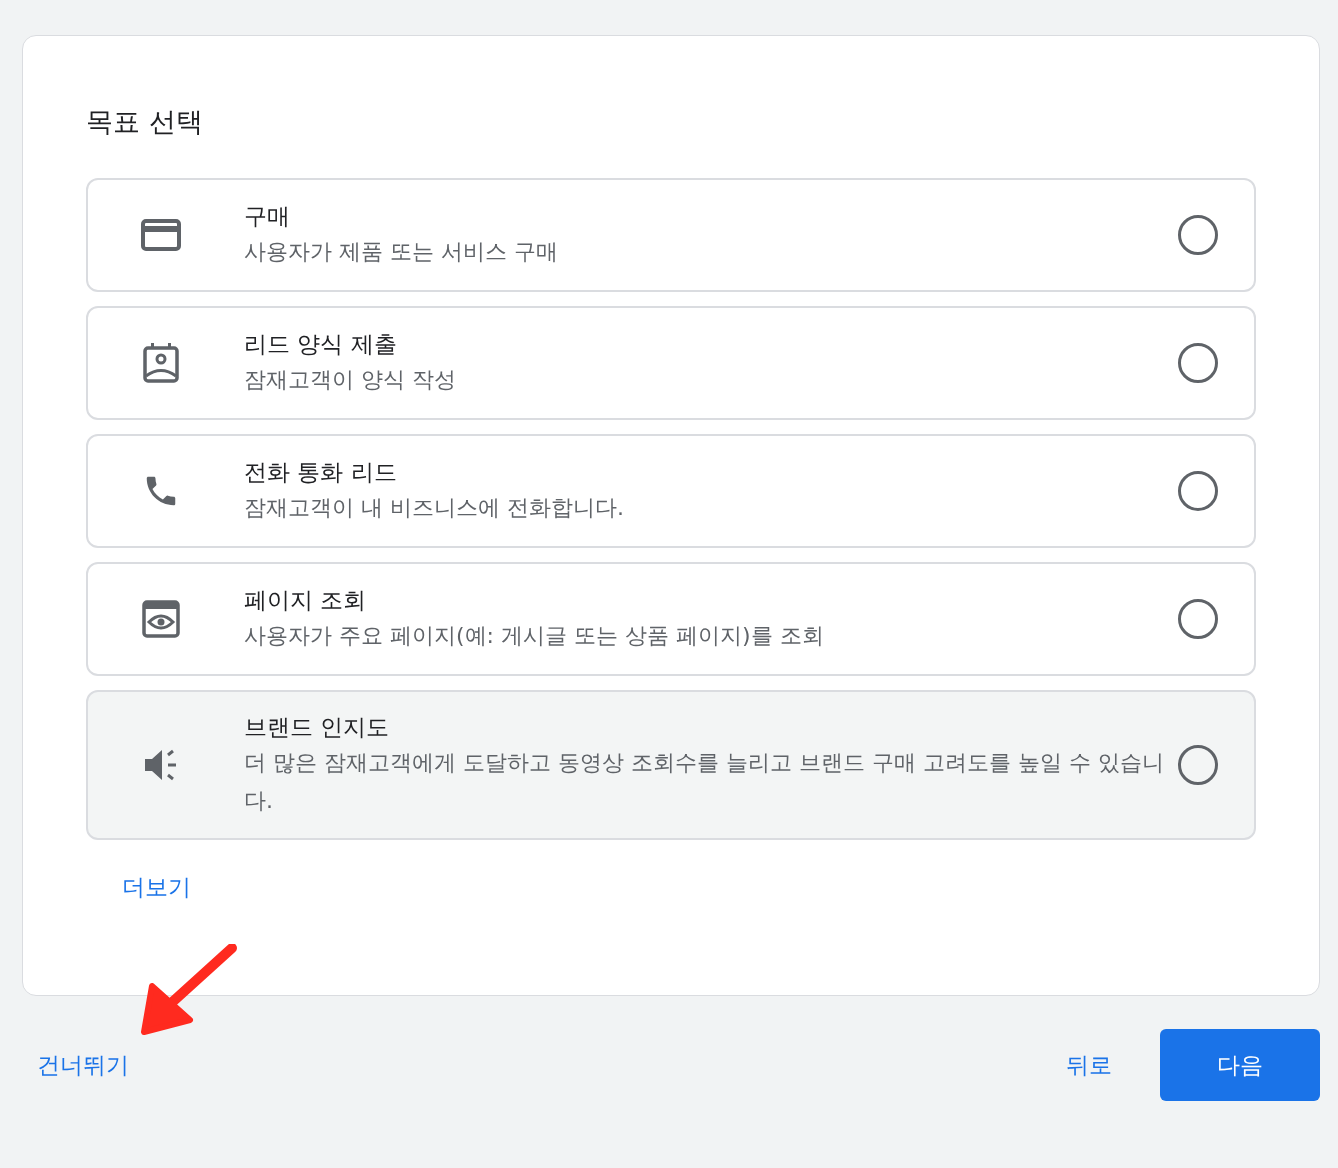 This screenshot has width=1338, height=1168. I want to click on option-card: 페이지 조회 사용자가 주요 페이지(예: 게시글 또는 상품 페이지)를 조회, so click(671, 619).